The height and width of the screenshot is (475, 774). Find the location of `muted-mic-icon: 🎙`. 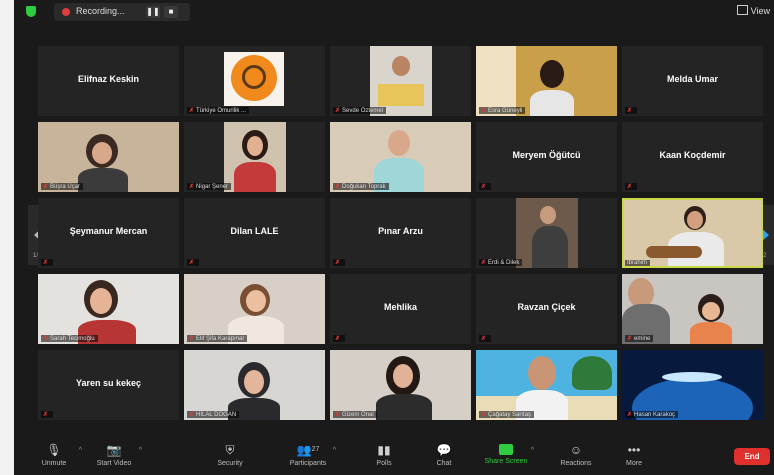

muted-mic-icon: 🎙 is located at coordinates (54, 450).